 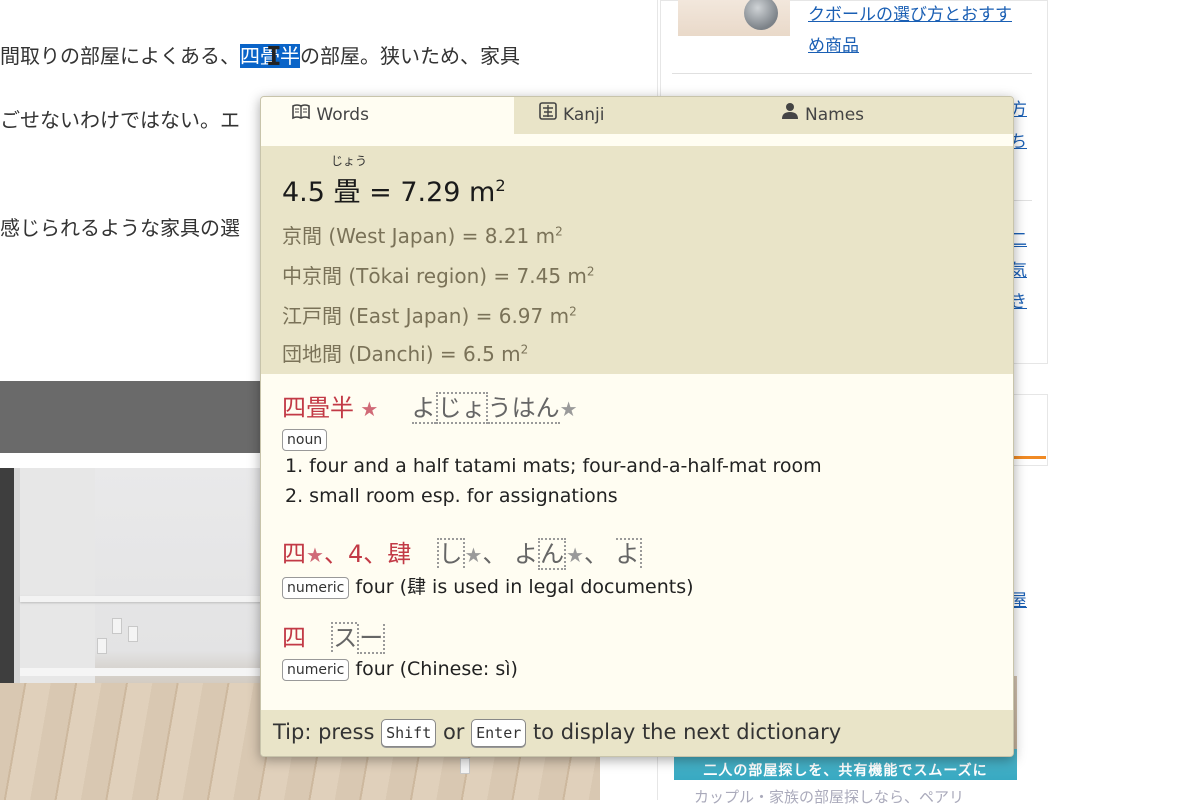 I want to click on entry-gloss: numeric four (Chinese: sì), so click(x=400, y=669).